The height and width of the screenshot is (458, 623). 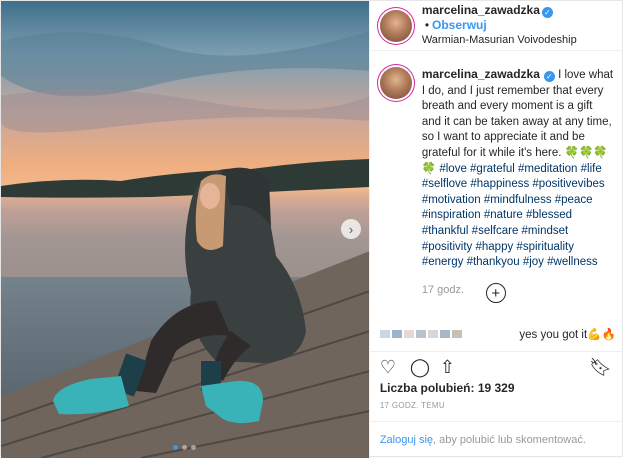 I want to click on carousel-dots, so click(x=185, y=447).